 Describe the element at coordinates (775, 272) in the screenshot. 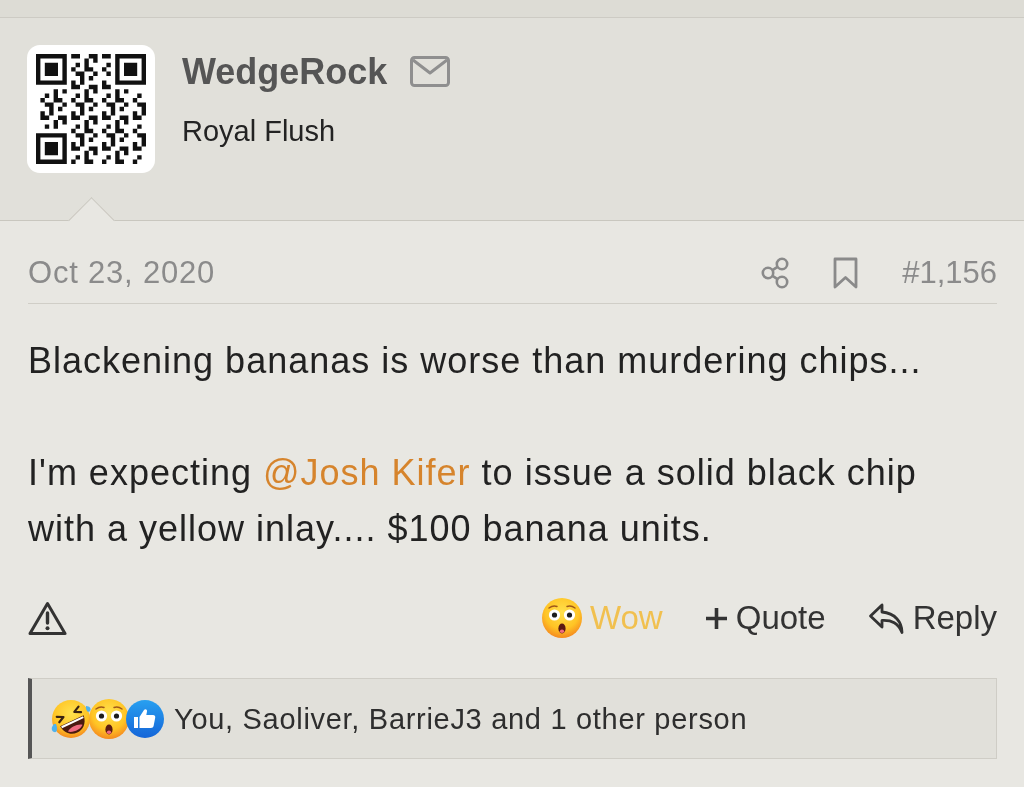

I see `share-icon` at that location.